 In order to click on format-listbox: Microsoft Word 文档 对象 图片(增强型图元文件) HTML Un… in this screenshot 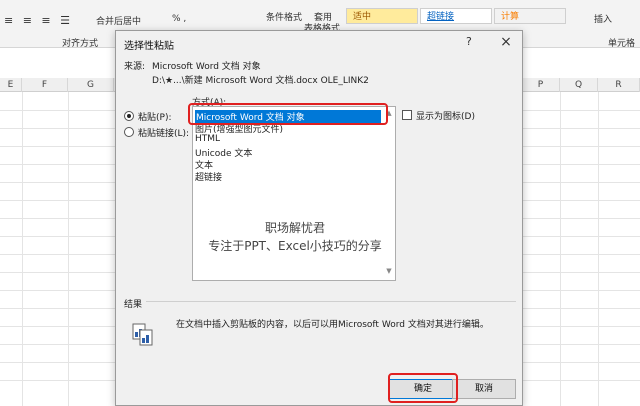, I will do `click(294, 193)`.